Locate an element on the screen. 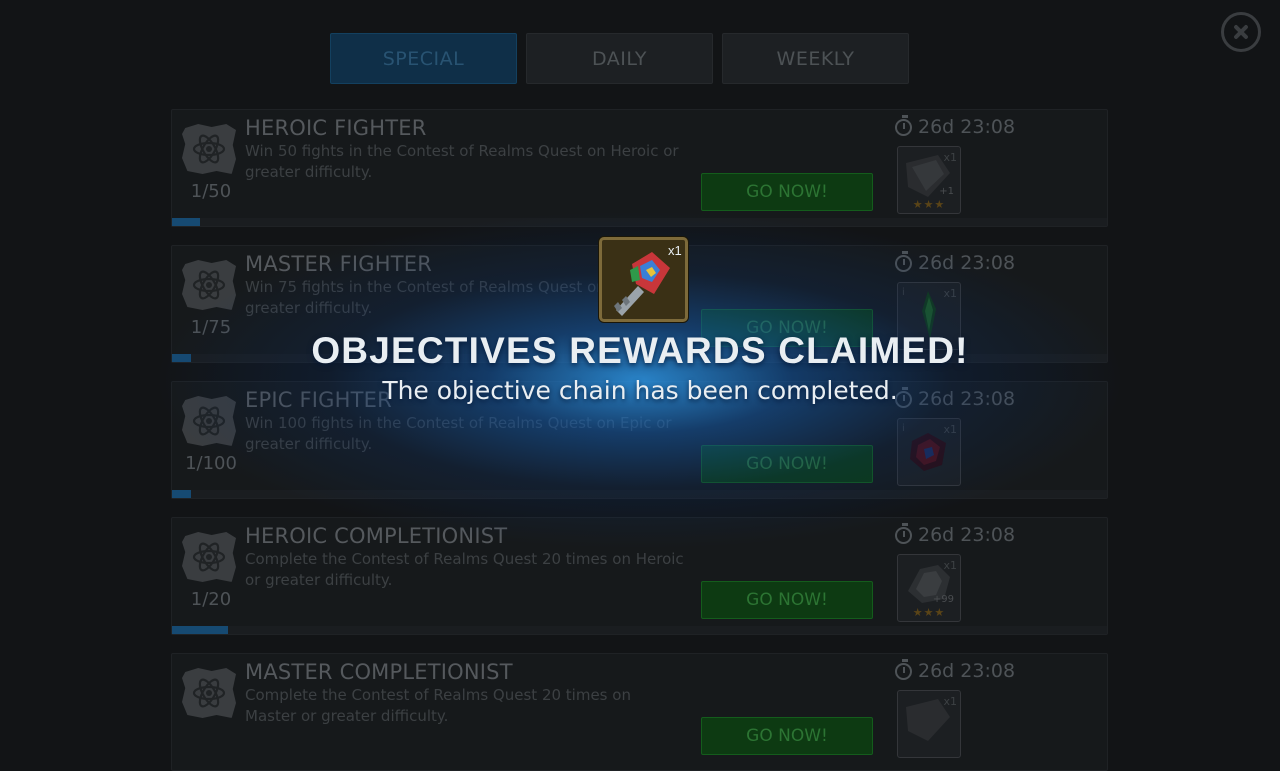 The width and height of the screenshot is (1280, 771). objective-title: HEROIC FIGHTER is located at coordinates (336, 128).